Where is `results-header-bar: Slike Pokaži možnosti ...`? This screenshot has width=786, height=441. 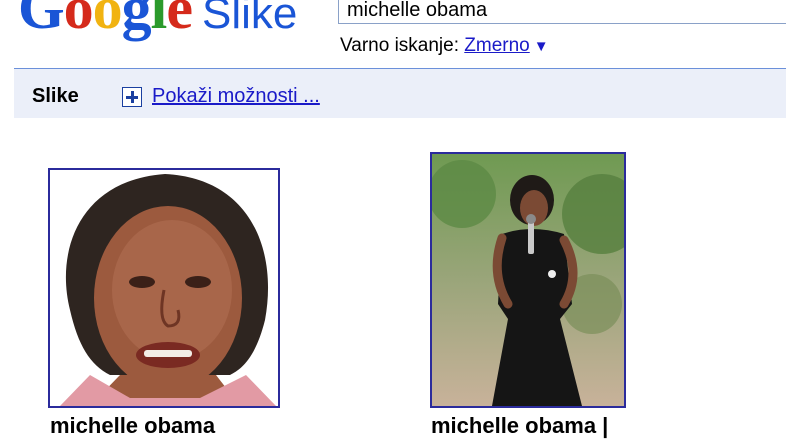 results-header-bar: Slike Pokaži možnosti ... is located at coordinates (400, 93).